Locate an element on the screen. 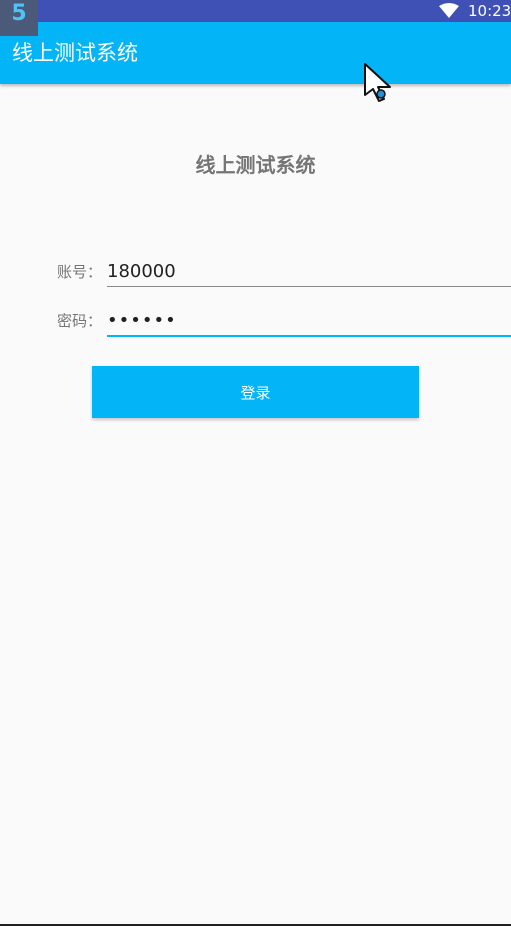 The height and width of the screenshot is (926, 511). account-input is located at coordinates (309, 272).